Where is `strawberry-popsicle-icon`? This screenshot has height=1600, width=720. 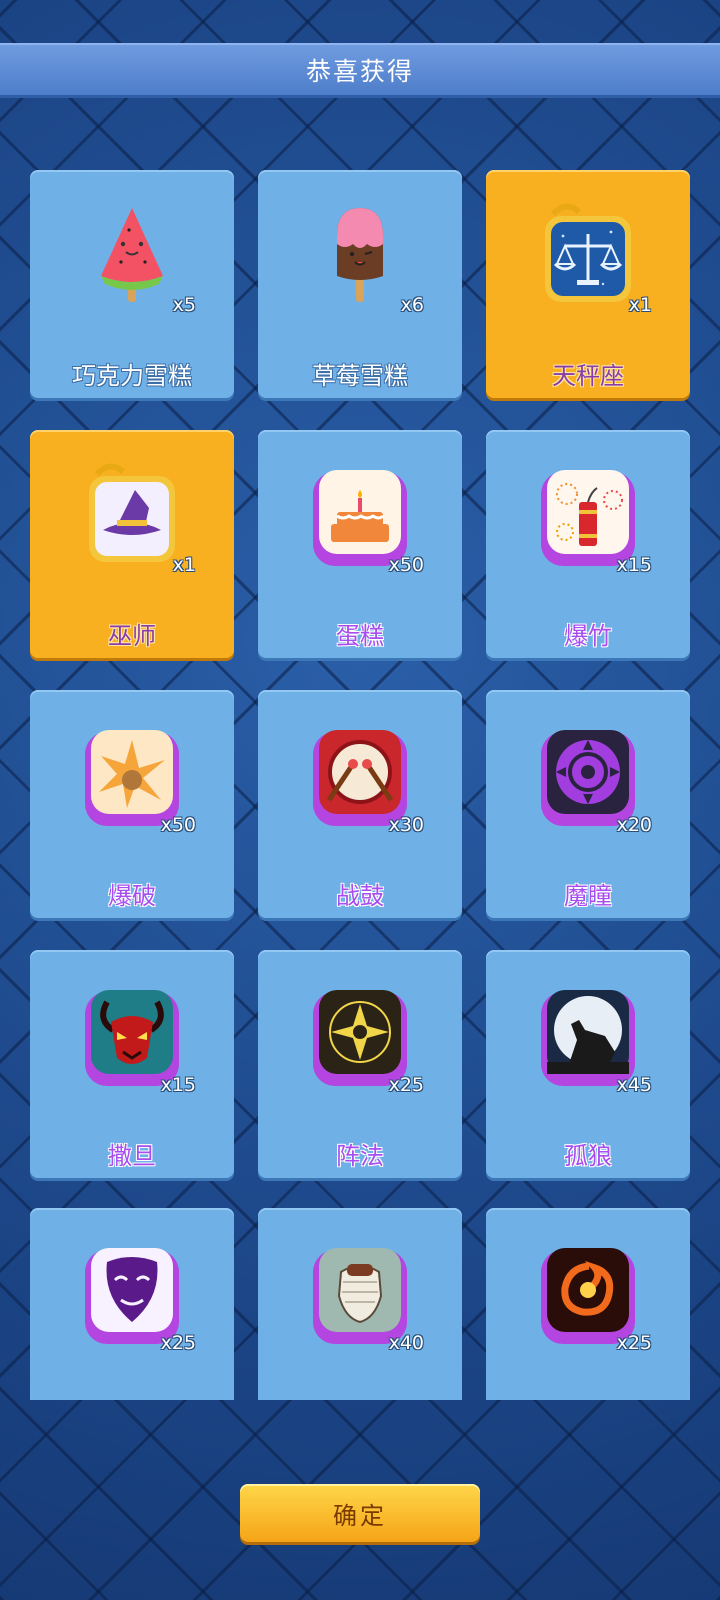 strawberry-popsicle-icon is located at coordinates (360, 255).